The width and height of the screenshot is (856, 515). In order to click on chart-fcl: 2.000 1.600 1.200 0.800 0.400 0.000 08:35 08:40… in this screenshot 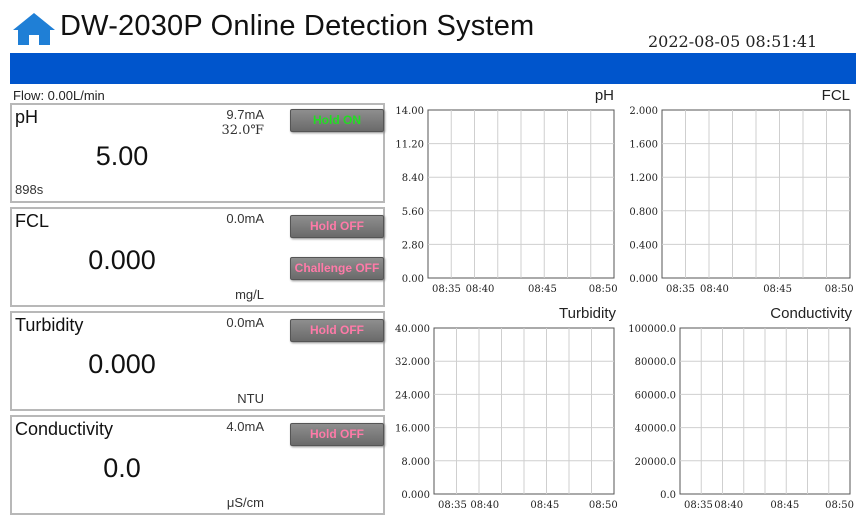, I will do `click(741, 200)`.